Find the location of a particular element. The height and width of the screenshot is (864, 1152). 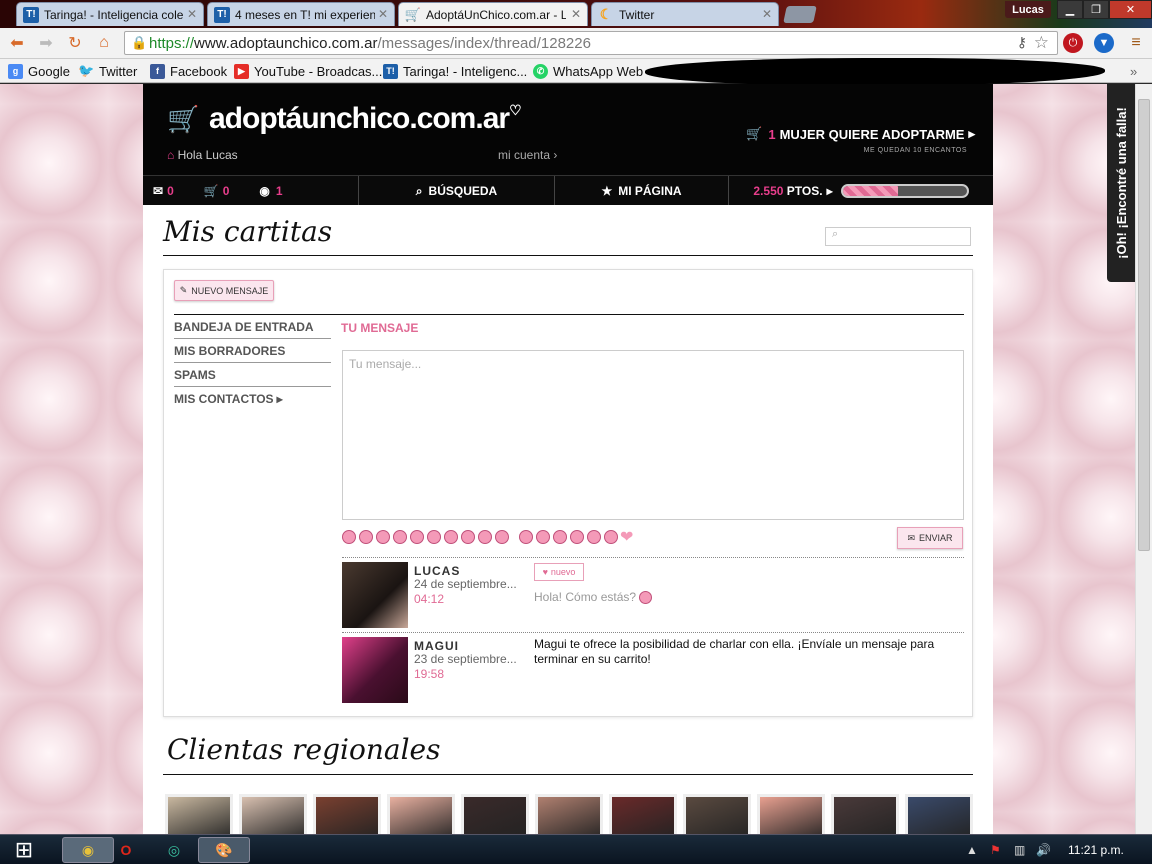

emoji-surprised-icon is located at coordinates (451, 537).